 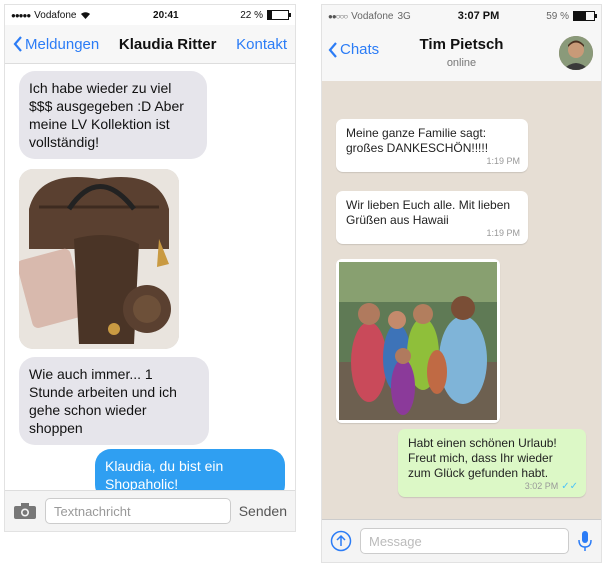 I want to click on message-input: Textnachricht, so click(x=138, y=511).